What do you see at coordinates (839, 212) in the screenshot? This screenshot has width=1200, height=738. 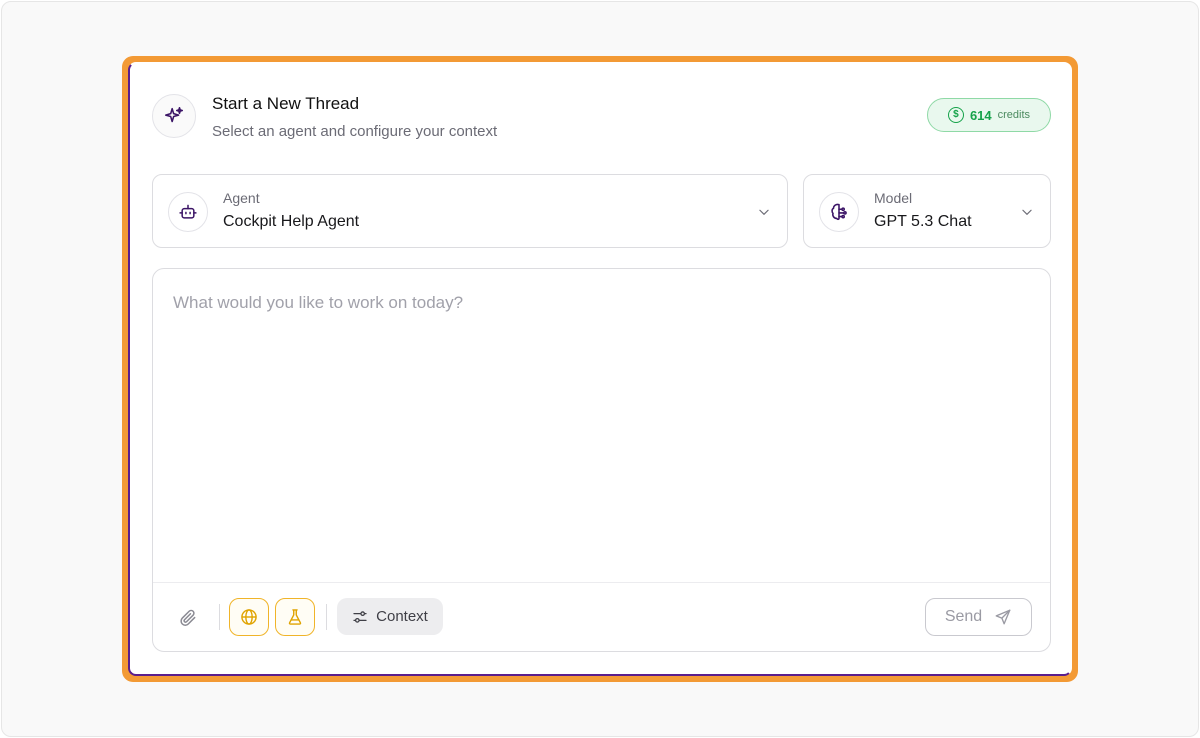 I see `brain-icon` at bounding box center [839, 212].